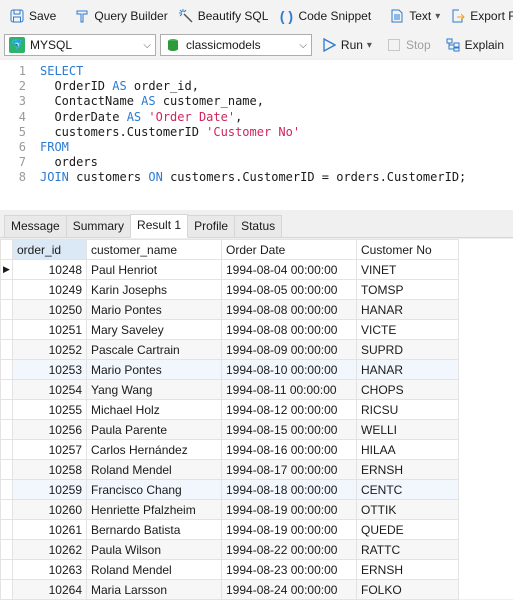  What do you see at coordinates (154, 489) in the screenshot?
I see `cell-customer-name: Francisco Chang` at bounding box center [154, 489].